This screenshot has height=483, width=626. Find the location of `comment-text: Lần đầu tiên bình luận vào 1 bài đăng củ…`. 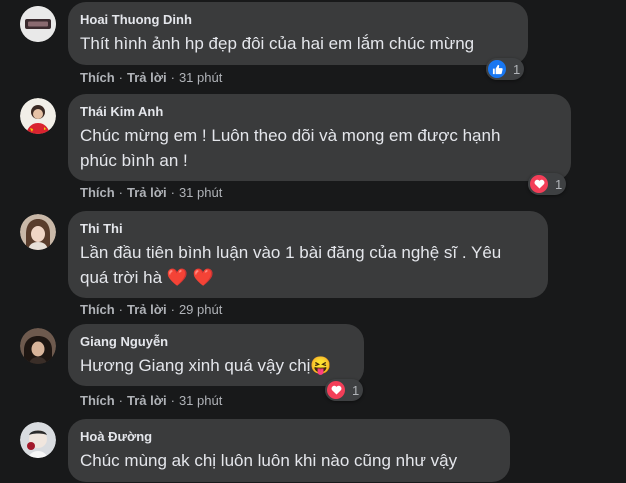

comment-text: Lần đầu tiên bình luận vào 1 bài đăng củ… is located at coordinates (291, 265).